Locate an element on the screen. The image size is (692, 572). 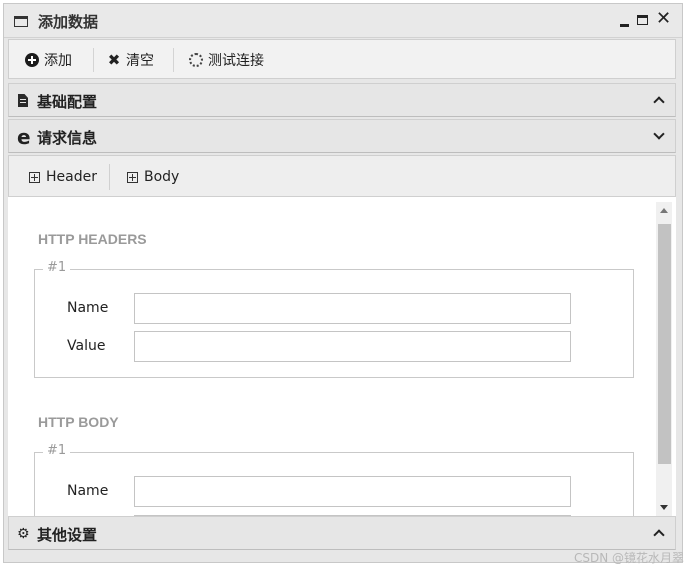
tab-body-label: Body is located at coordinates (162, 177).